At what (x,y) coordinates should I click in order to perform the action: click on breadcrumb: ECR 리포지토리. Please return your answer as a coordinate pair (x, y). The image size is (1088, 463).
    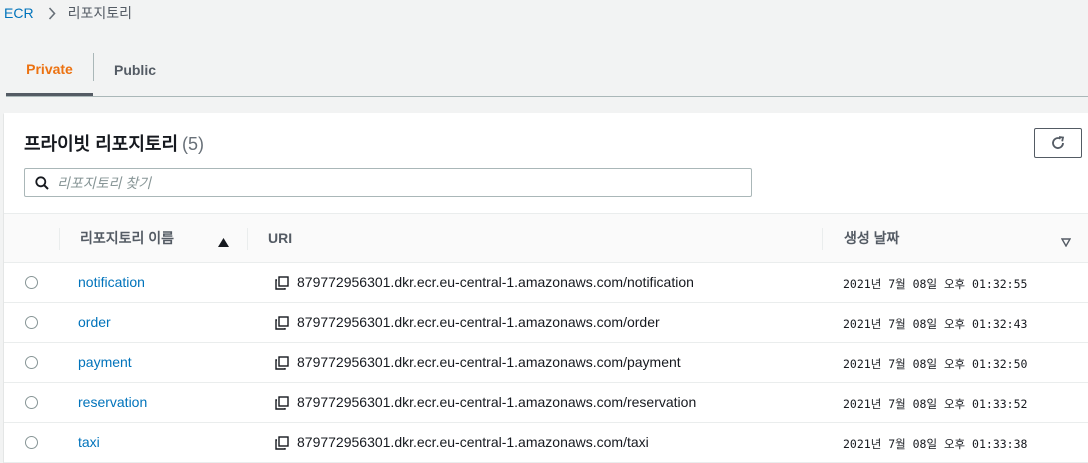
    Looking at the image, I should click on (68, 13).